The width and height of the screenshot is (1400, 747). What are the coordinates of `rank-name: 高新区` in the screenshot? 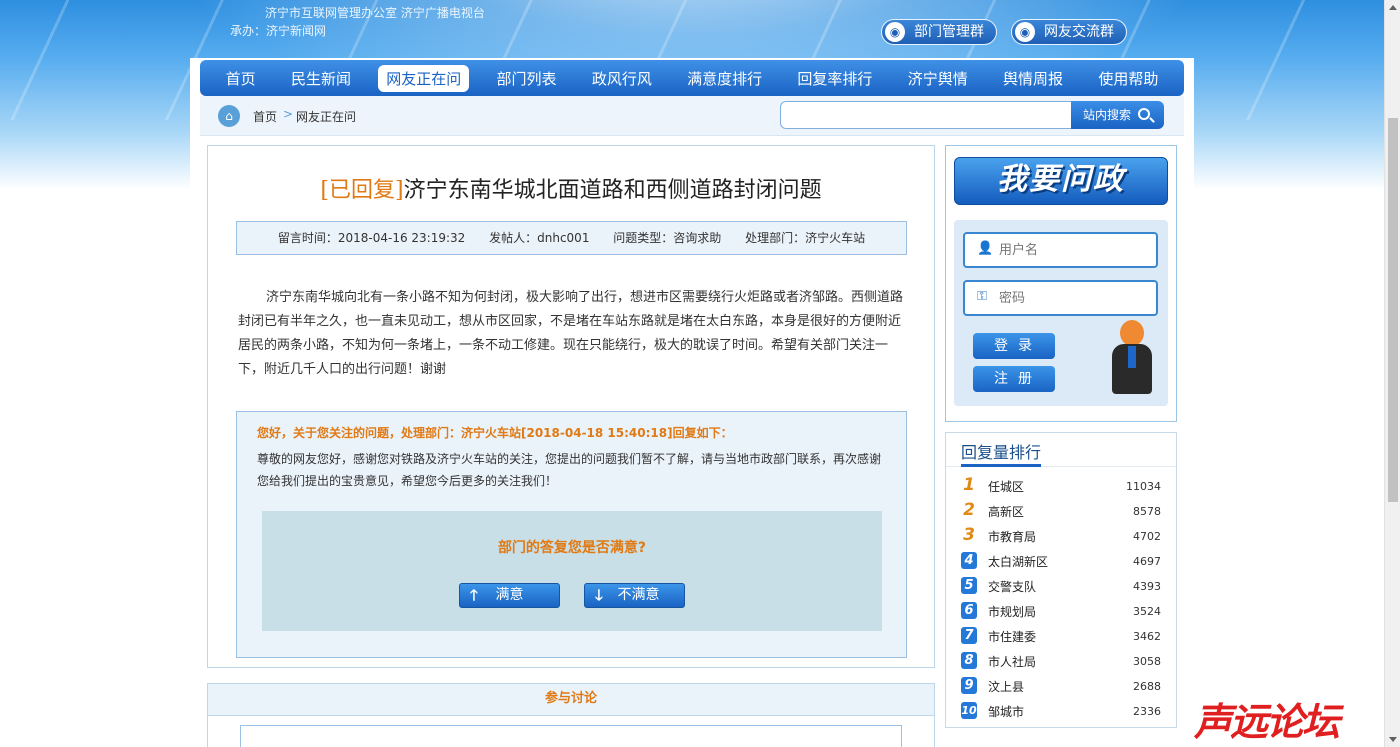 It's located at (1006, 512).